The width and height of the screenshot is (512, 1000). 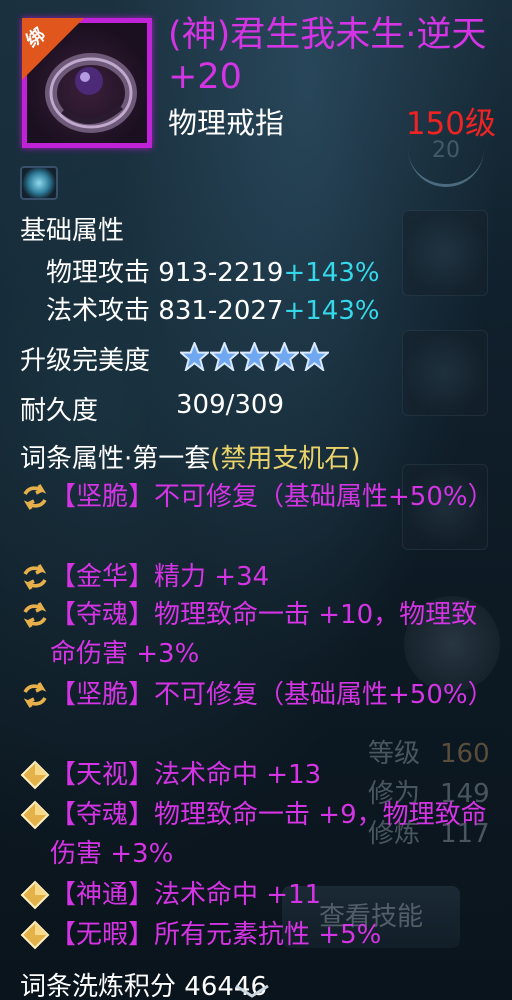 I want to click on affix-tag: 【神通】, so click(x=102, y=895).